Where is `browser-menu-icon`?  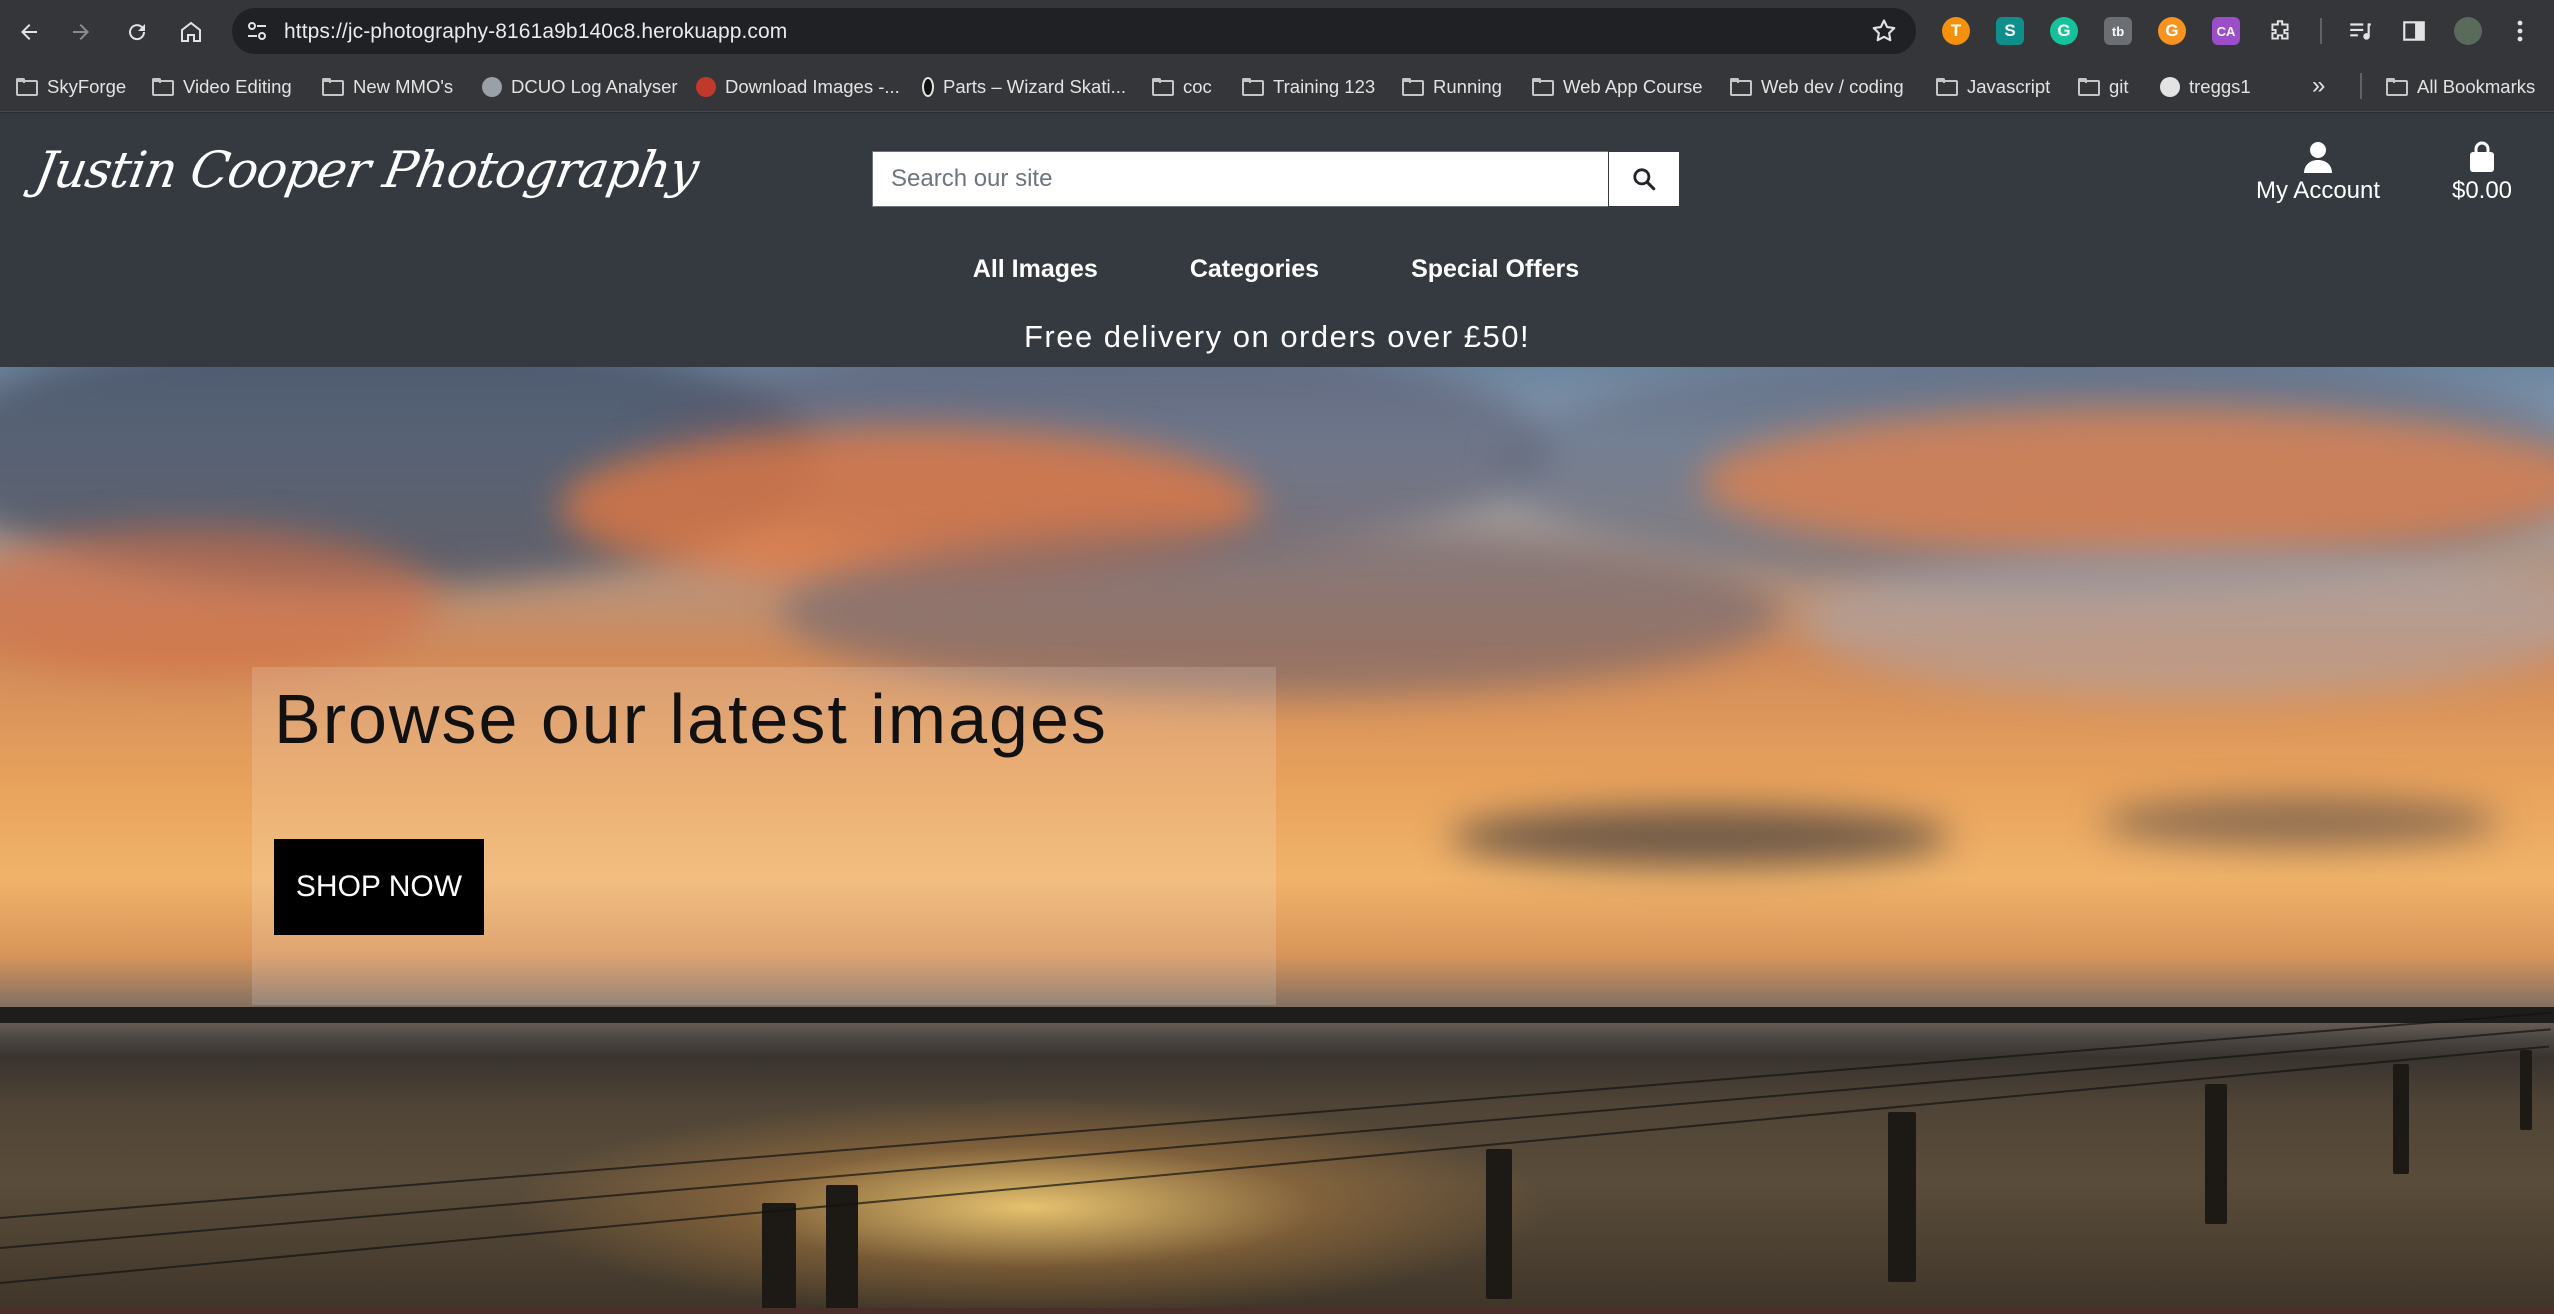 browser-menu-icon is located at coordinates (2520, 31).